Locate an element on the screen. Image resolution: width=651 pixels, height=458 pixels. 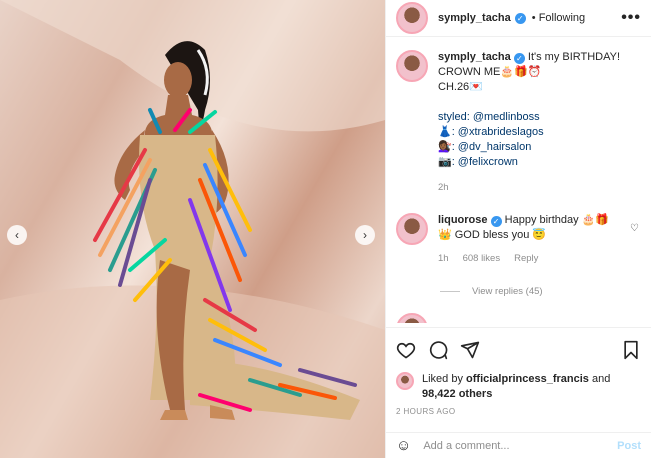
caption-mention: 💇🏾‍♀️: @dv_hairsalon is located at coordinates (529, 147).